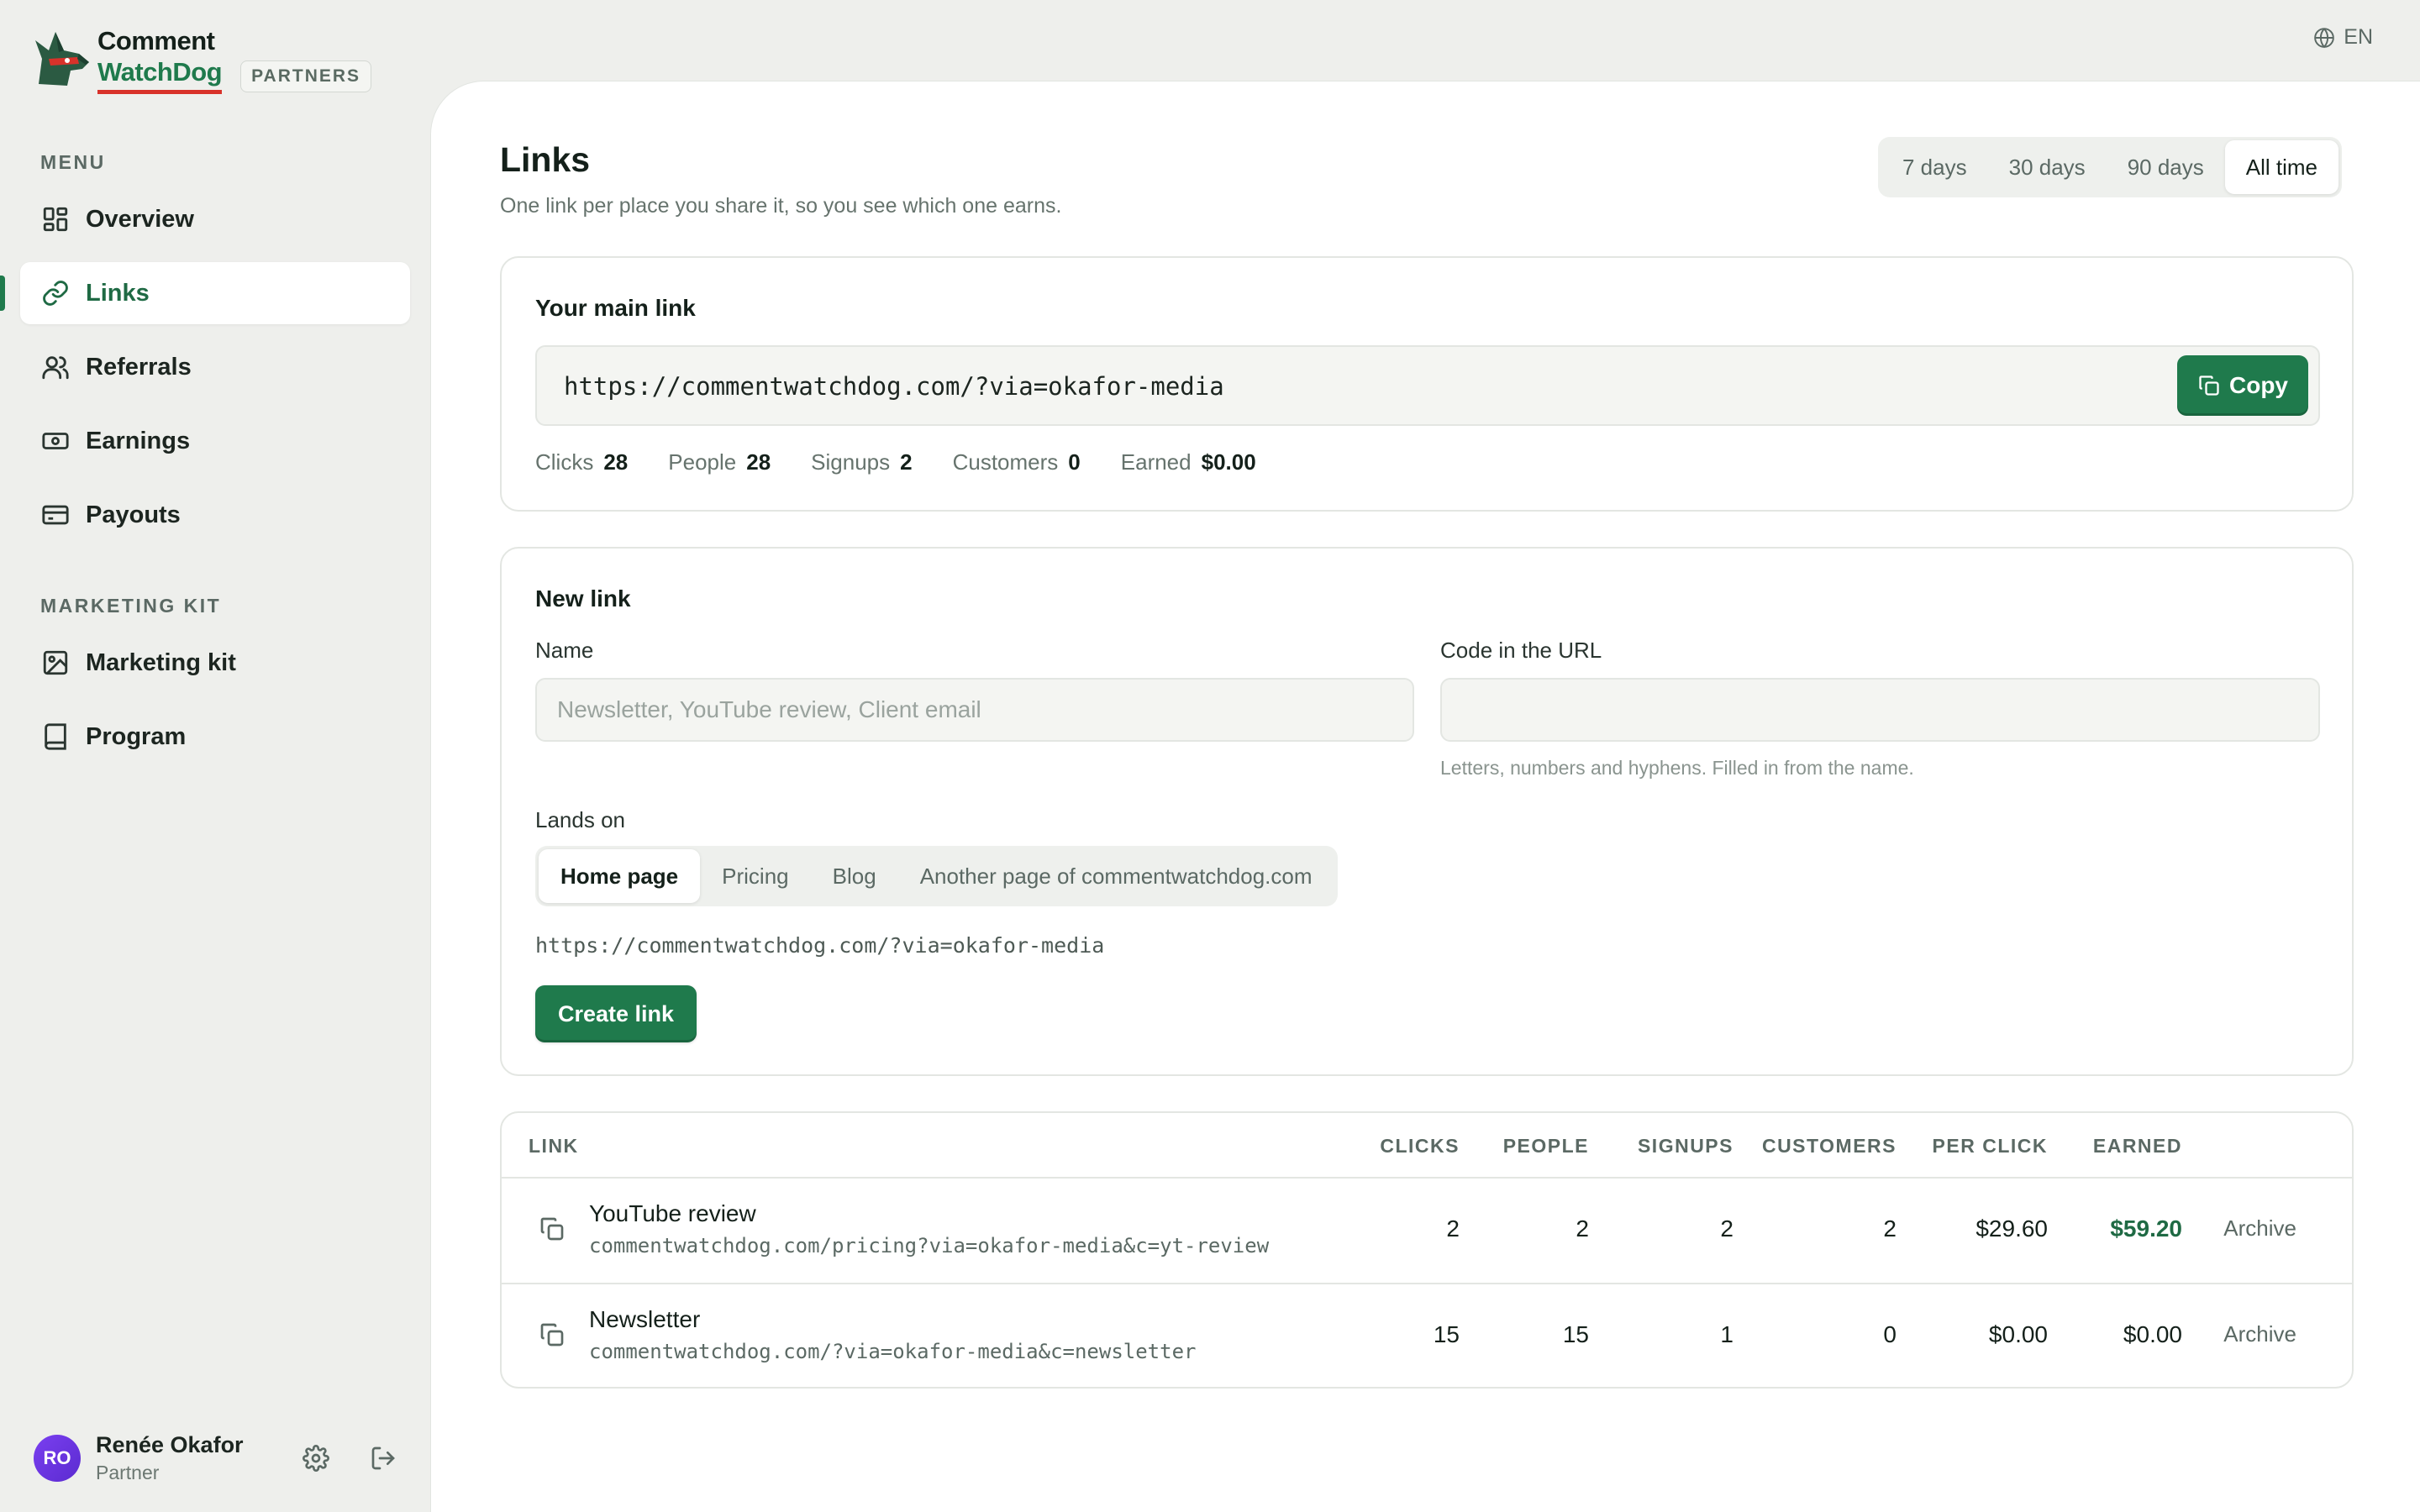 This screenshot has width=2420, height=1512. What do you see at coordinates (583, 598) in the screenshot?
I see `new-link-title: New link` at bounding box center [583, 598].